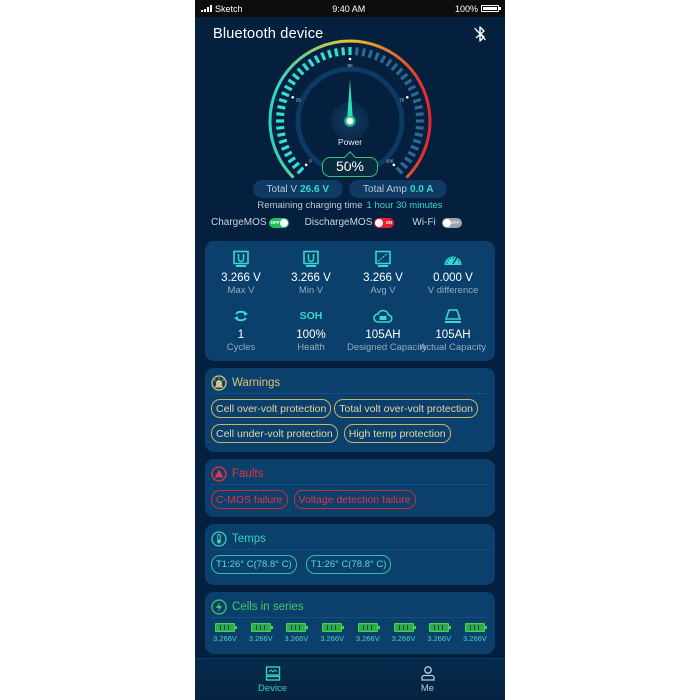 This screenshot has height=700, width=700. What do you see at coordinates (241, 347) in the screenshot?
I see `stat-label: Cycles` at bounding box center [241, 347].